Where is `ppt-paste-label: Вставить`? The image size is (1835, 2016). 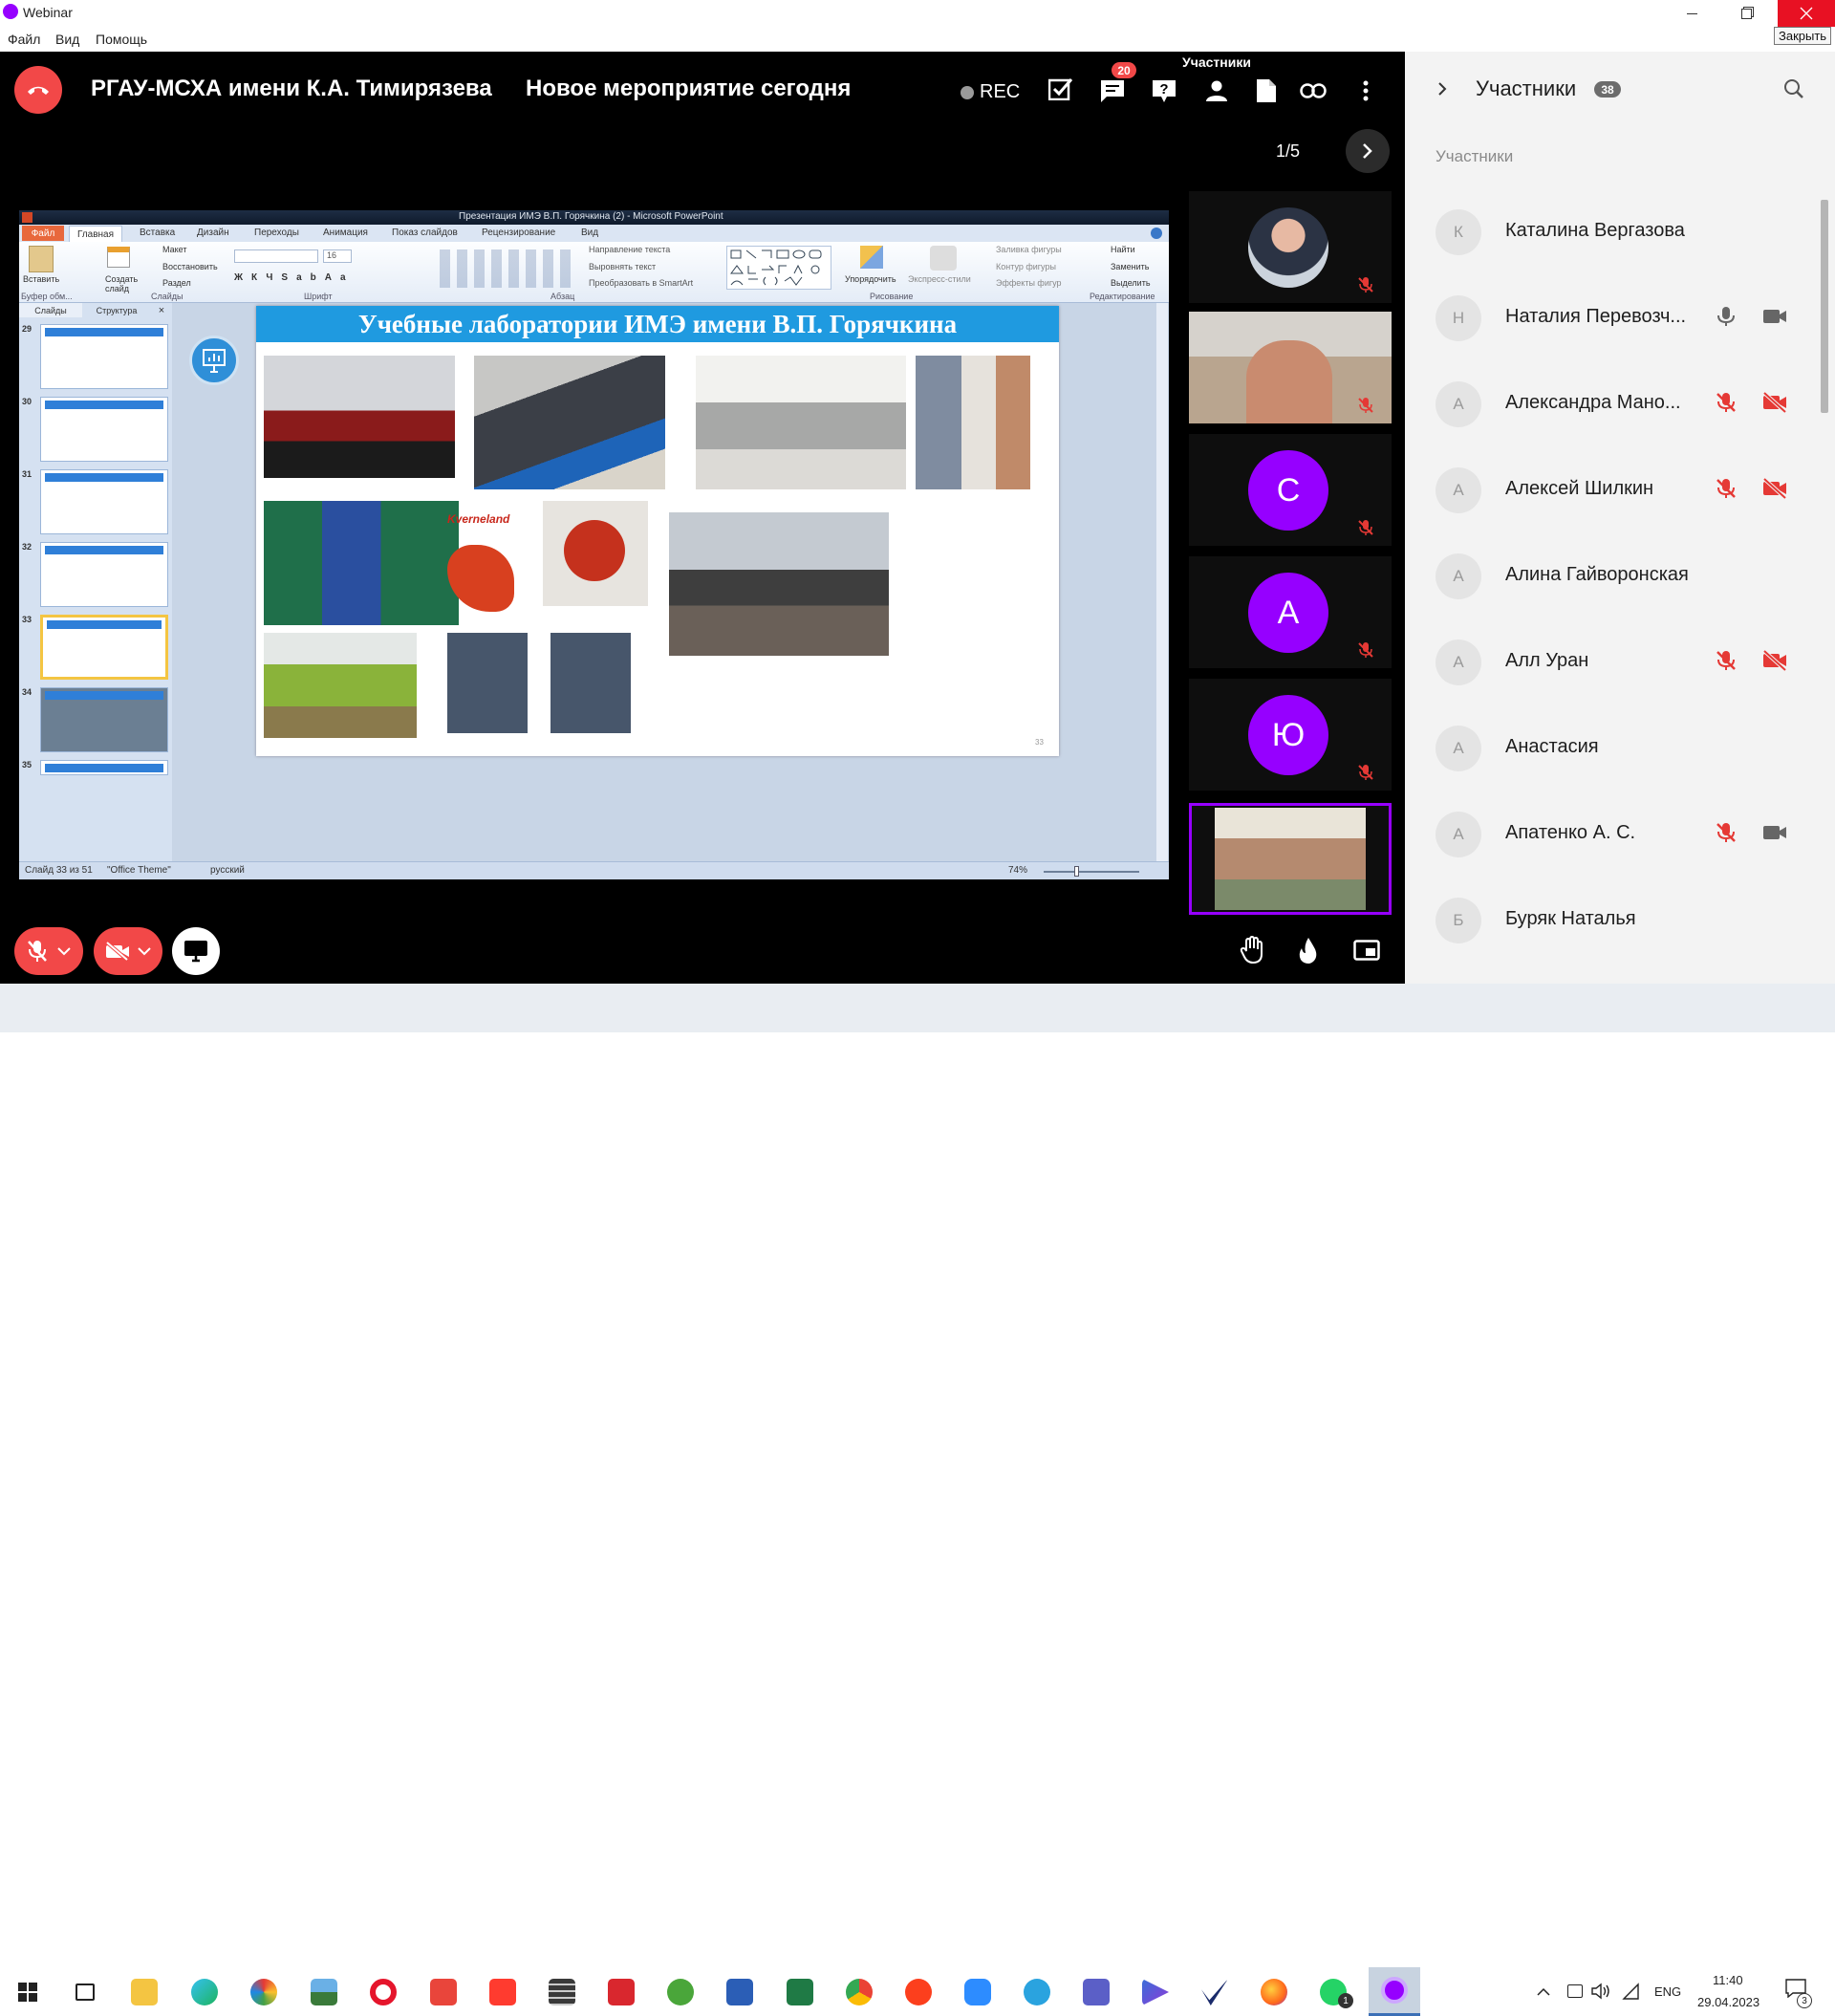
ppt-paste-label: Вставить is located at coordinates (41, 279).